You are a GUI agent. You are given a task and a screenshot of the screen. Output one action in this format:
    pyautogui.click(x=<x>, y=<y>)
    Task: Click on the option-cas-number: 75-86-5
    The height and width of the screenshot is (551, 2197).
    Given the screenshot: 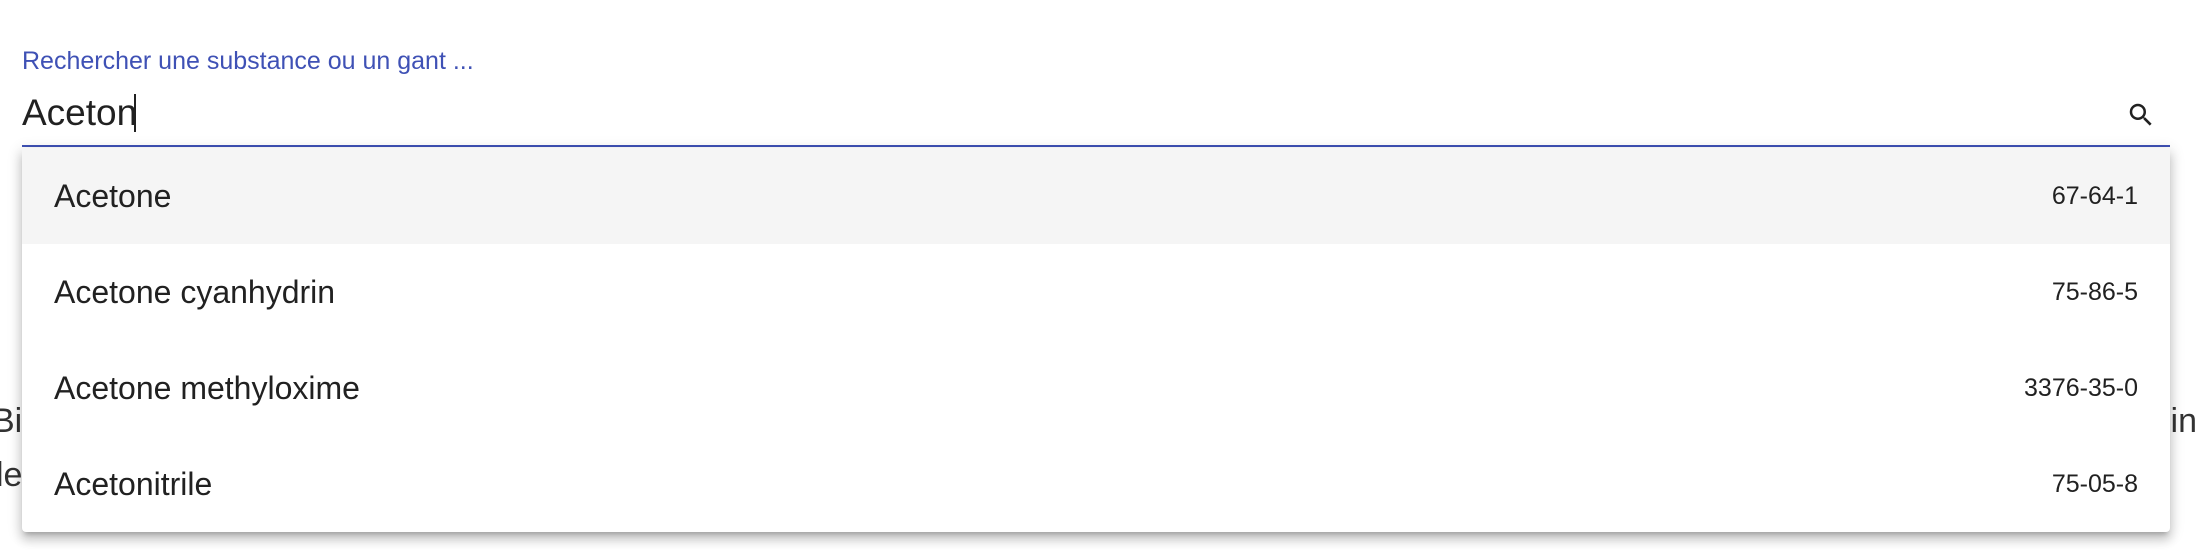 What is the action you would take?
    pyautogui.click(x=2094, y=291)
    